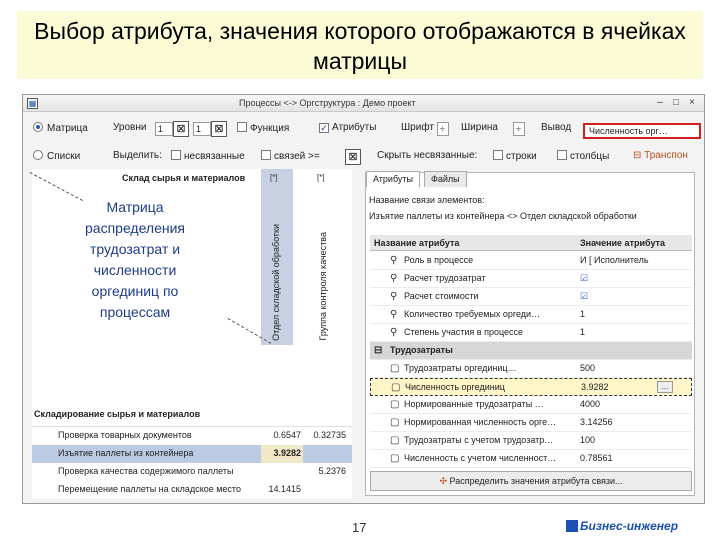 The image size is (720, 540). I want to click on col-attr-value: Значение атрибута, so click(622, 243).